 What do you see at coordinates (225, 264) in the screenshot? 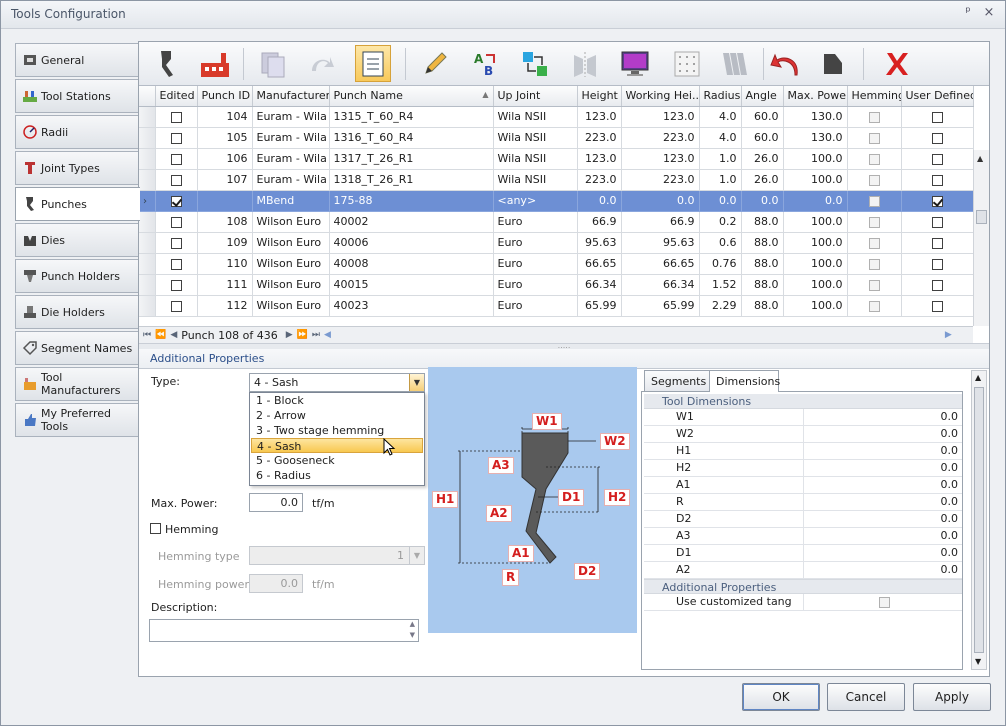
I see `table-cell-id: 110` at bounding box center [225, 264].